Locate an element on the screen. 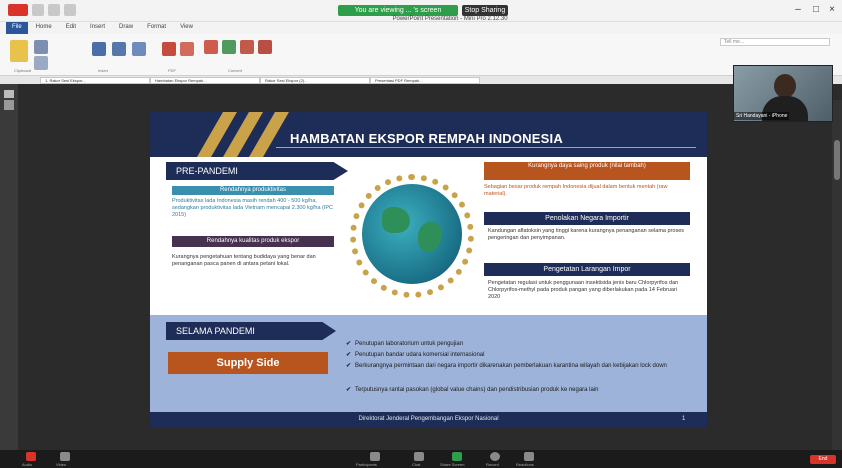  chat-icon is located at coordinates (419, 456).